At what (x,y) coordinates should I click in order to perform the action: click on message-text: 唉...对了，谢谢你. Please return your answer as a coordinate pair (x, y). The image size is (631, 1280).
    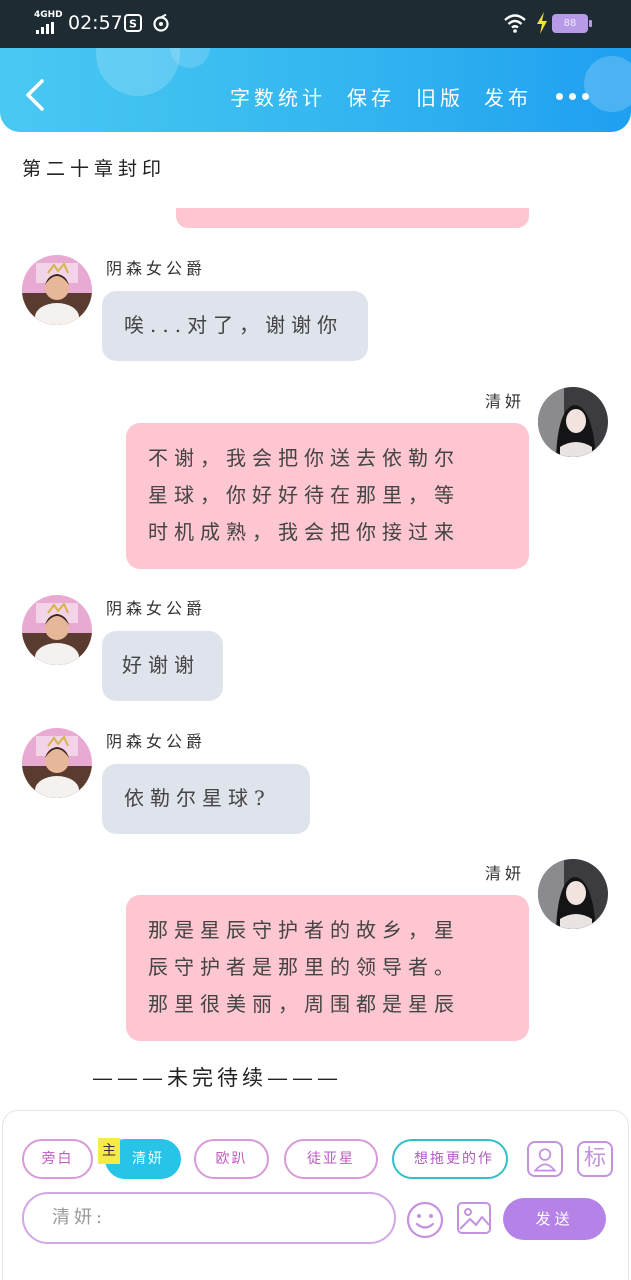
    Looking at the image, I should click on (234, 325).